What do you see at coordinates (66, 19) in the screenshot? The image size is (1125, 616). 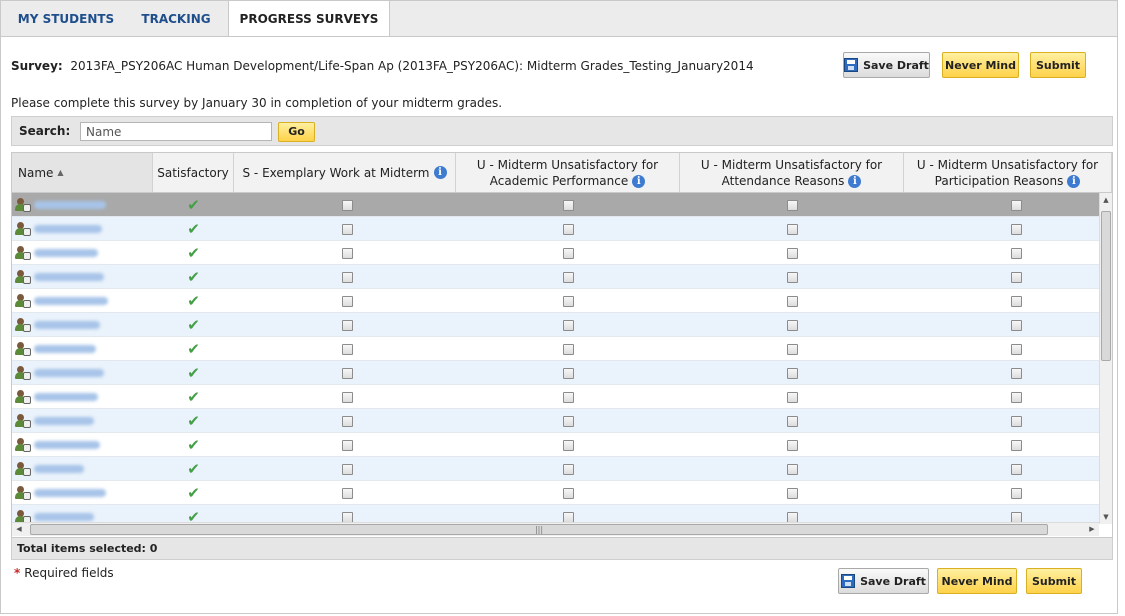 I see `tab-my-students: MY STUDENTS` at bounding box center [66, 19].